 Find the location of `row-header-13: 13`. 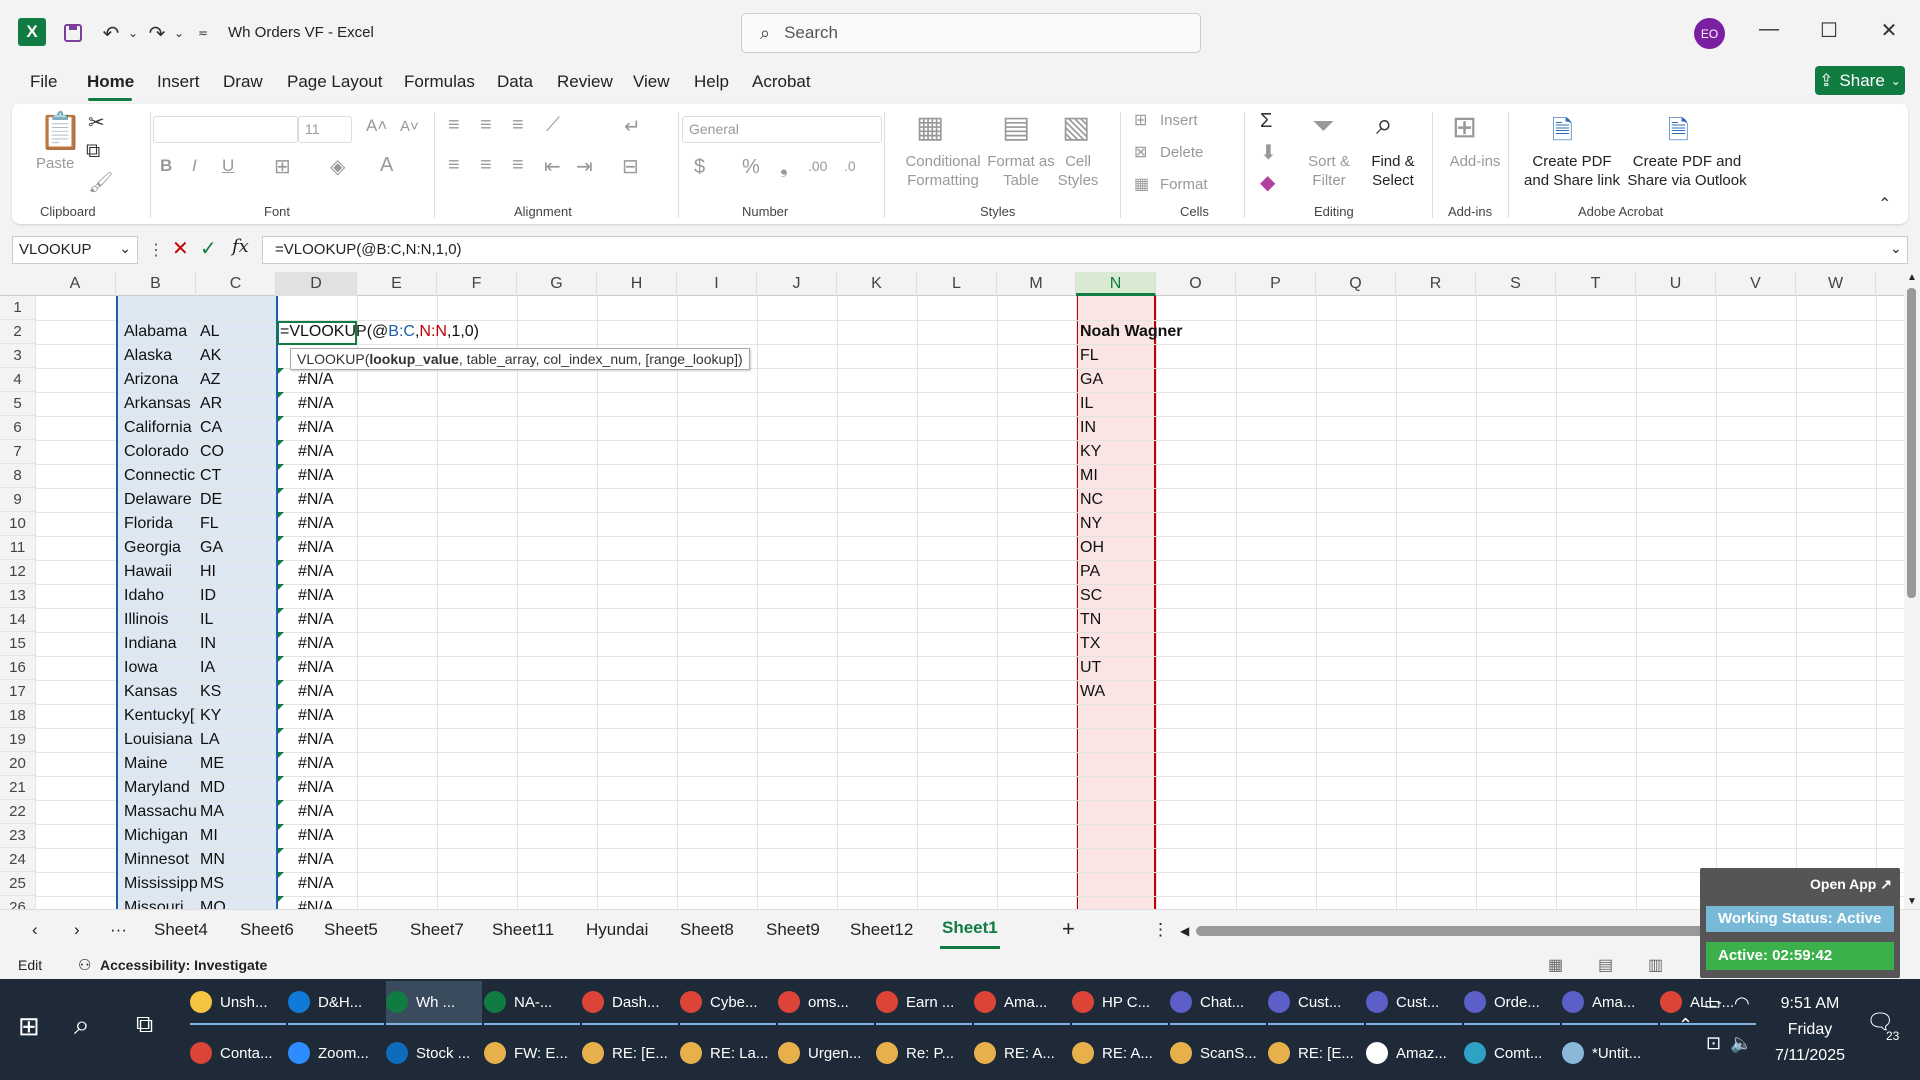

row-header-13: 13 is located at coordinates (17, 596).